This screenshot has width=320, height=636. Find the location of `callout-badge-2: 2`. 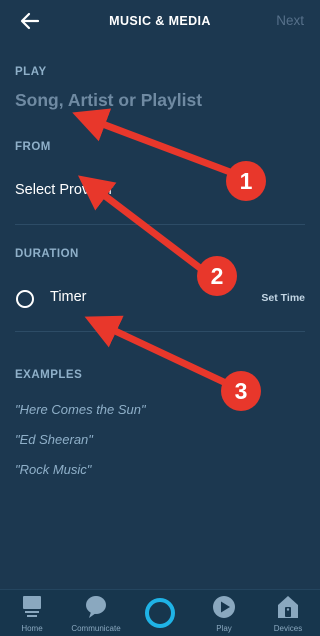

callout-badge-2: 2 is located at coordinates (217, 276).